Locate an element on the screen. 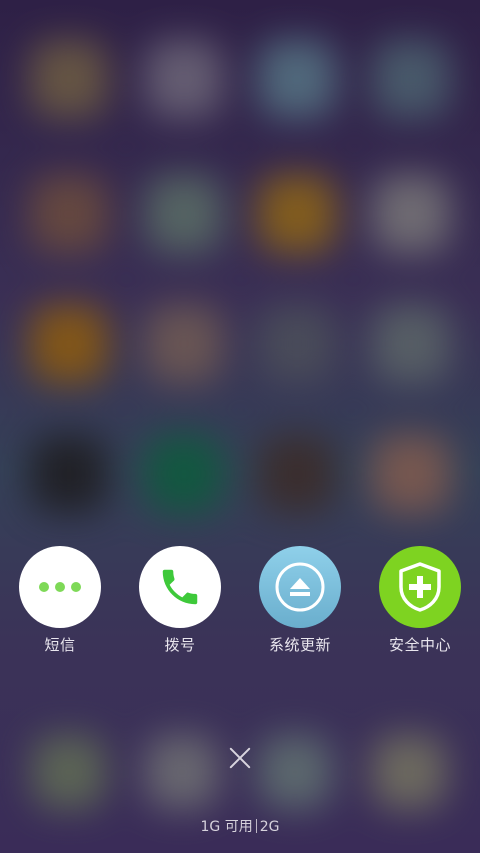 This screenshot has height=853, width=480. divider is located at coordinates (256, 826).